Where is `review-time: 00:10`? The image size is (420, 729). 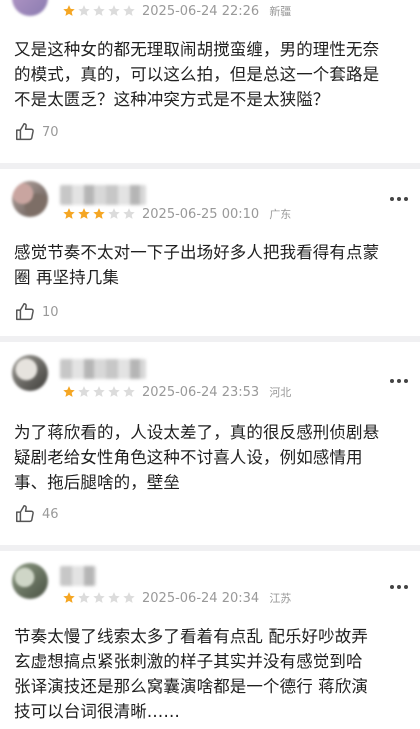 review-time: 00:10 is located at coordinates (240, 214).